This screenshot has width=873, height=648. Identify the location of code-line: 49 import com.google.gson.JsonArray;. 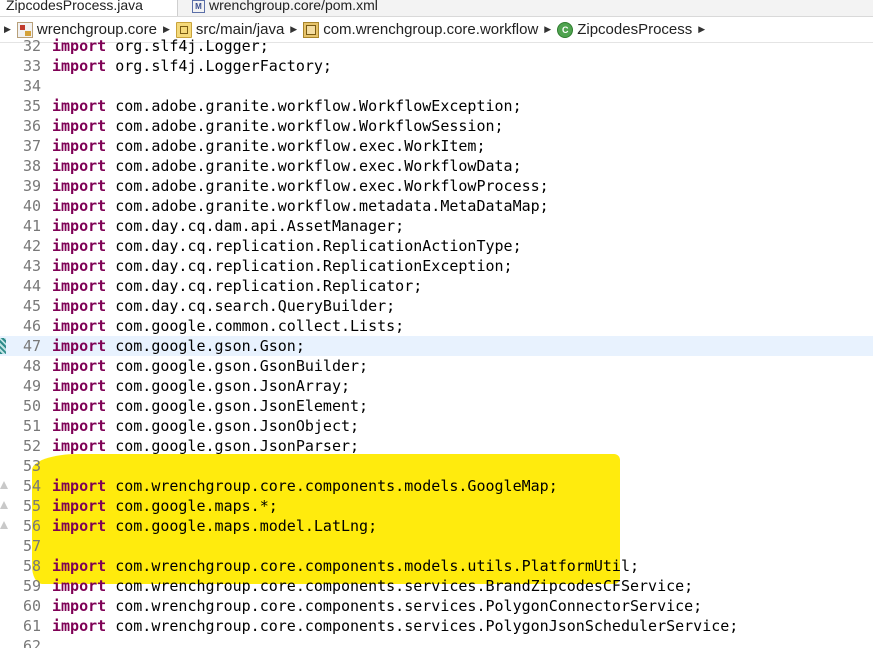
(436, 386).